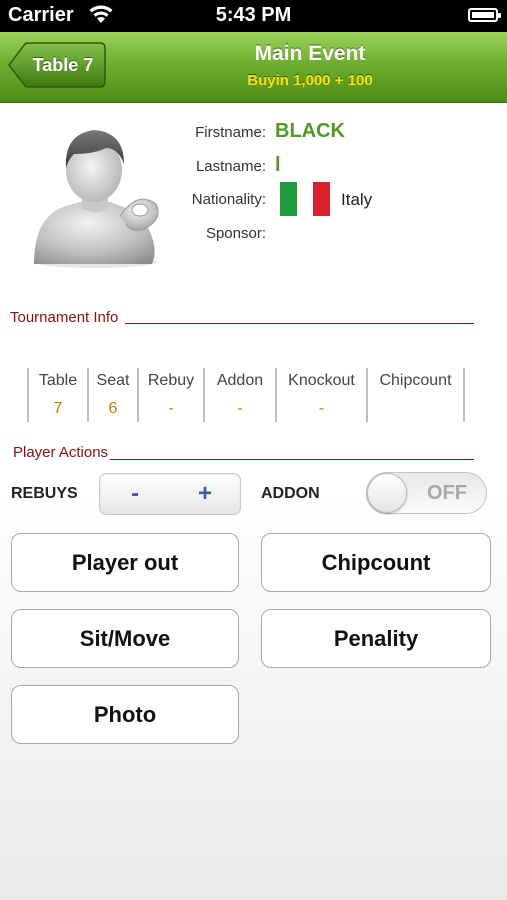  What do you see at coordinates (310, 53) in the screenshot?
I see `page-title: Main Event` at bounding box center [310, 53].